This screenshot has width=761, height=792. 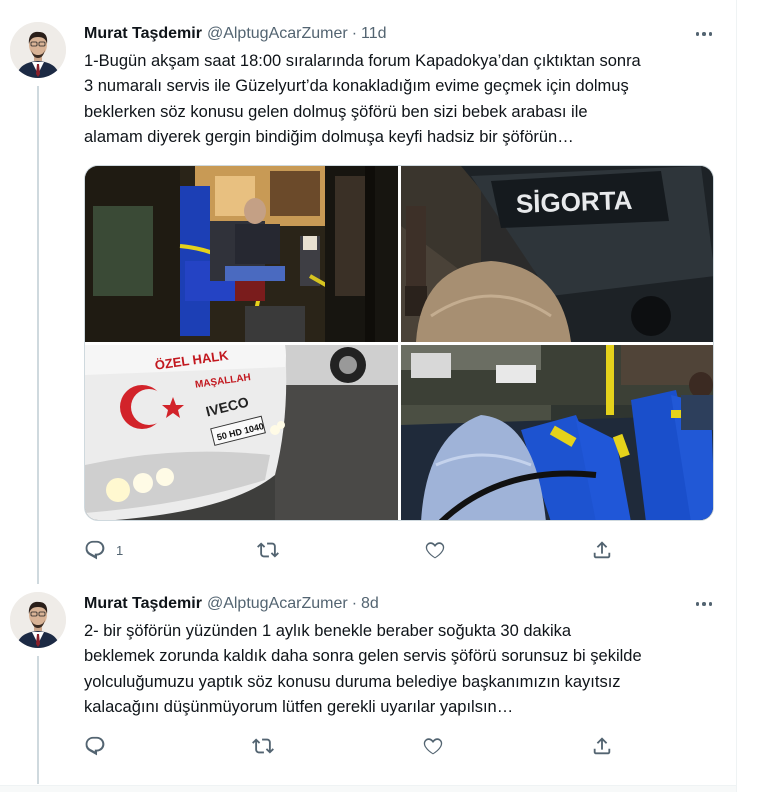 What do you see at coordinates (557, 254) in the screenshot?
I see `photo-bus-stroller: SİGORTA` at bounding box center [557, 254].